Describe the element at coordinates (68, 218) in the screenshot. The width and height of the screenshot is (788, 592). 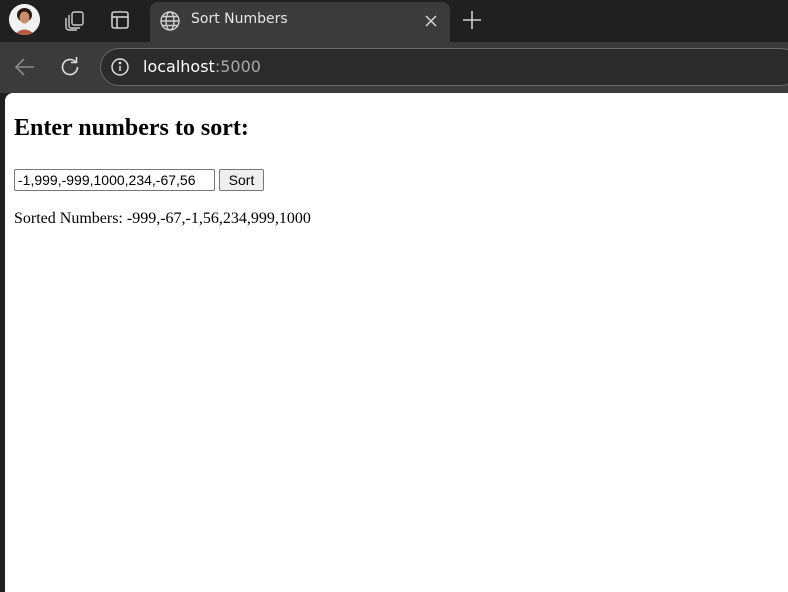
I see `sorted-result-label: Sorted Numbers:` at that location.